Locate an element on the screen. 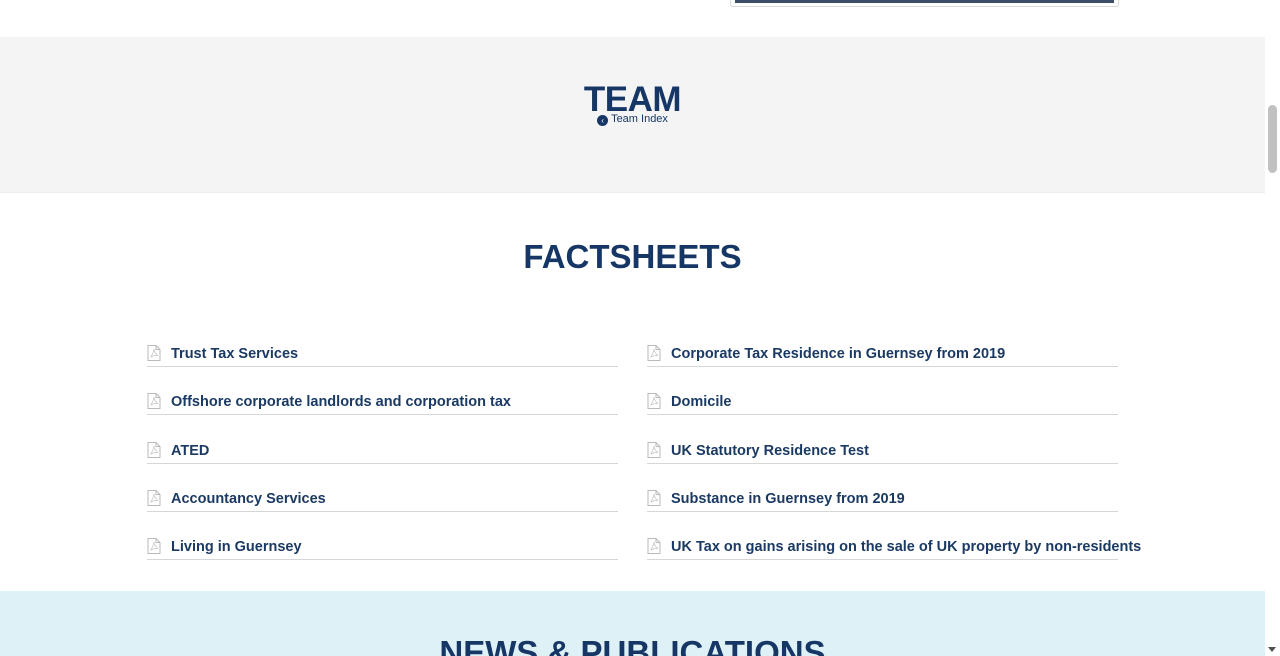  scroll-down-arrow-icon is located at coordinates (1272, 649).